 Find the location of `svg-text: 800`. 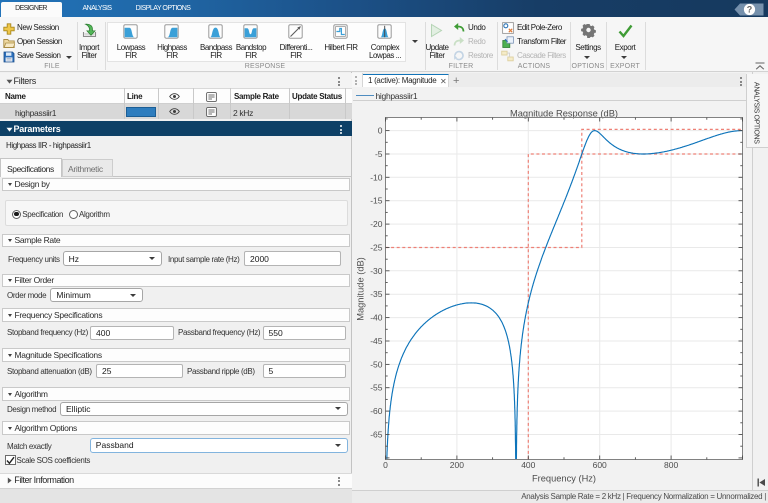

svg-text: 800 is located at coordinates (671, 465).